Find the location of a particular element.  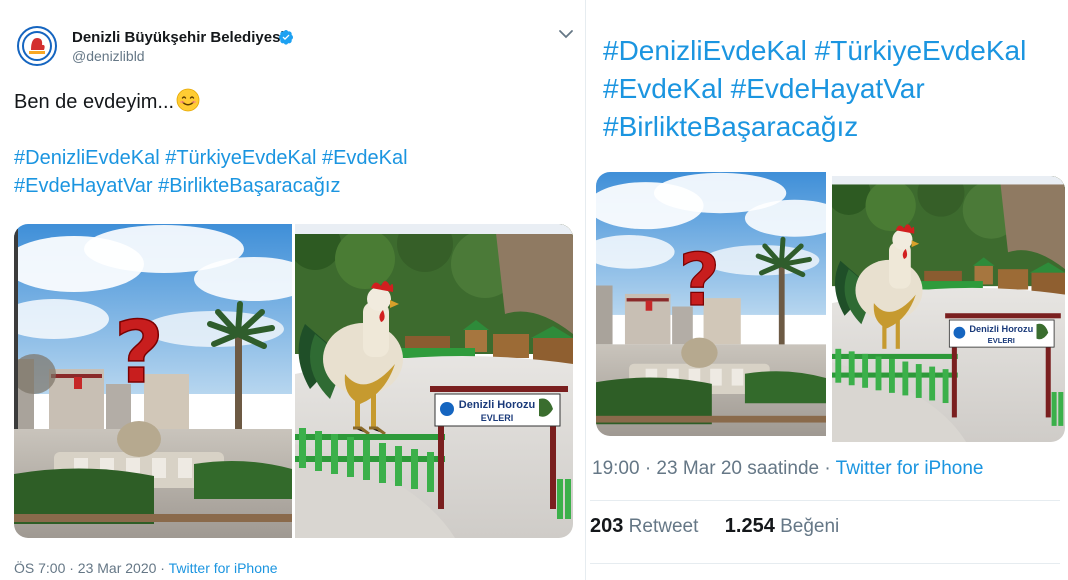

detail-photo-square-before: ? is located at coordinates (711, 304).